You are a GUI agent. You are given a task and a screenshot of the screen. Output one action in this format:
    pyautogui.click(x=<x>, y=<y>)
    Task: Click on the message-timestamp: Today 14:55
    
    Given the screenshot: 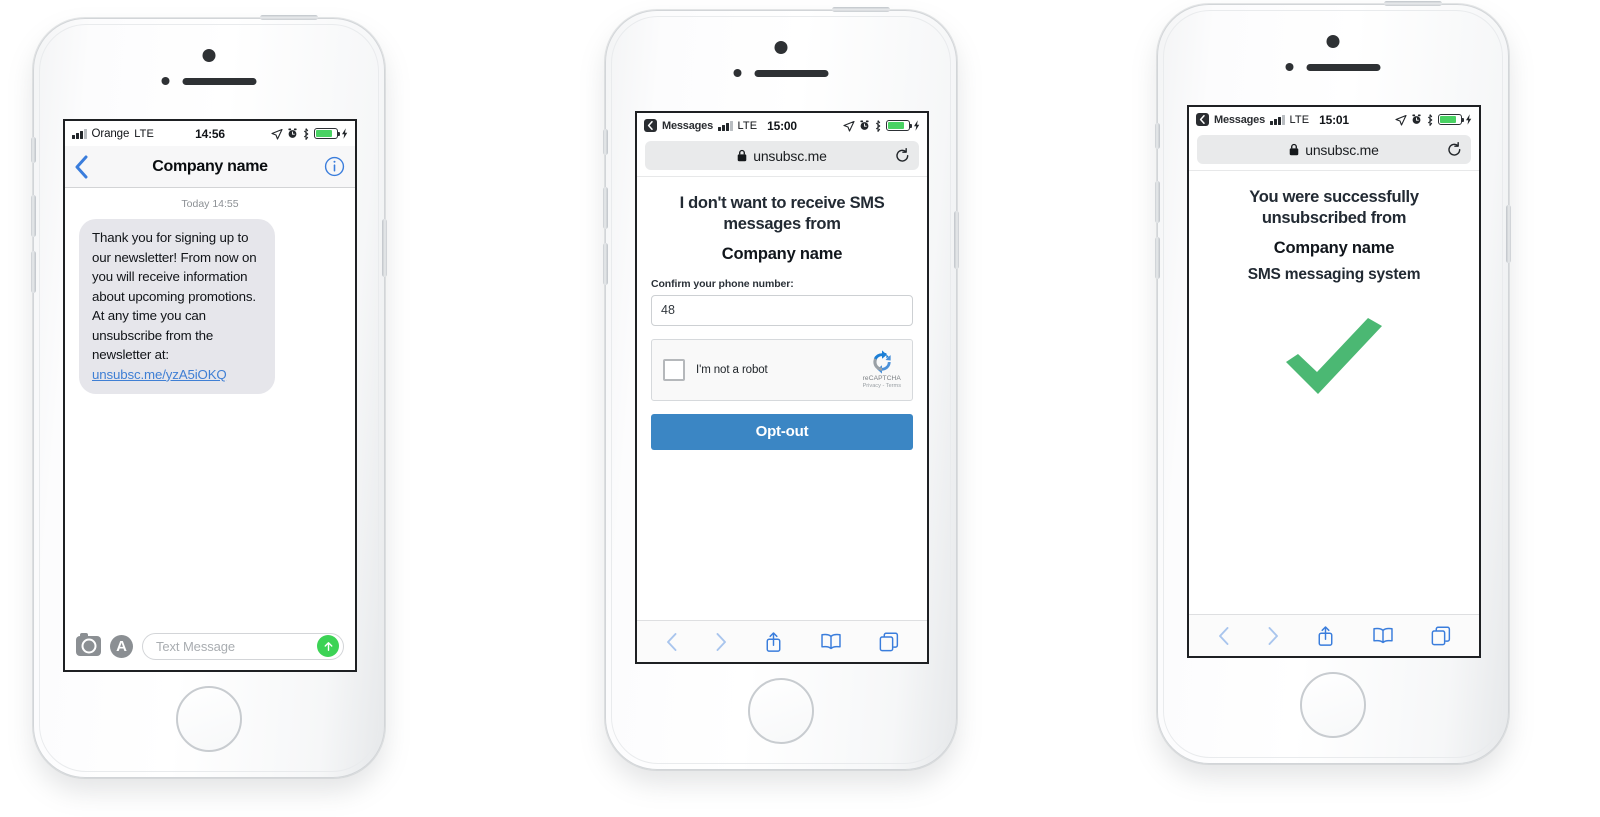 What is the action you would take?
    pyautogui.click(x=210, y=204)
    